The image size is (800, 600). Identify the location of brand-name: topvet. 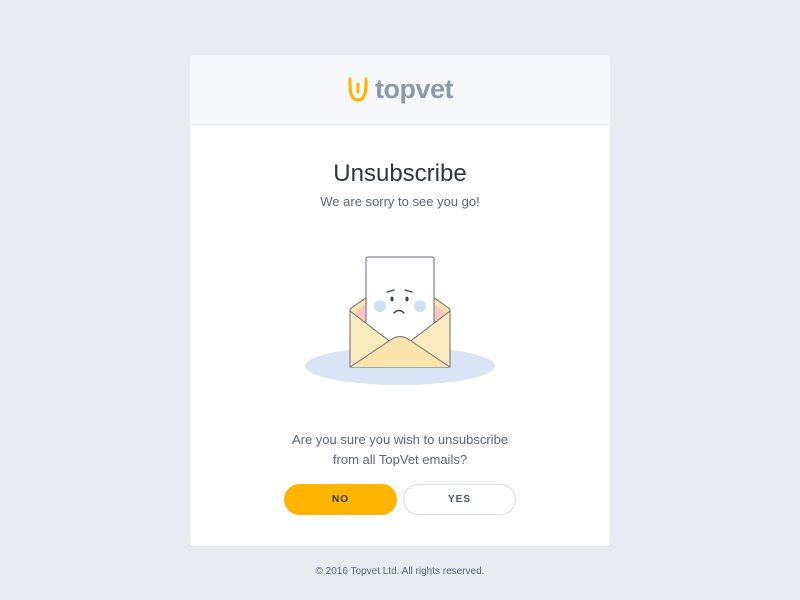
(414, 89).